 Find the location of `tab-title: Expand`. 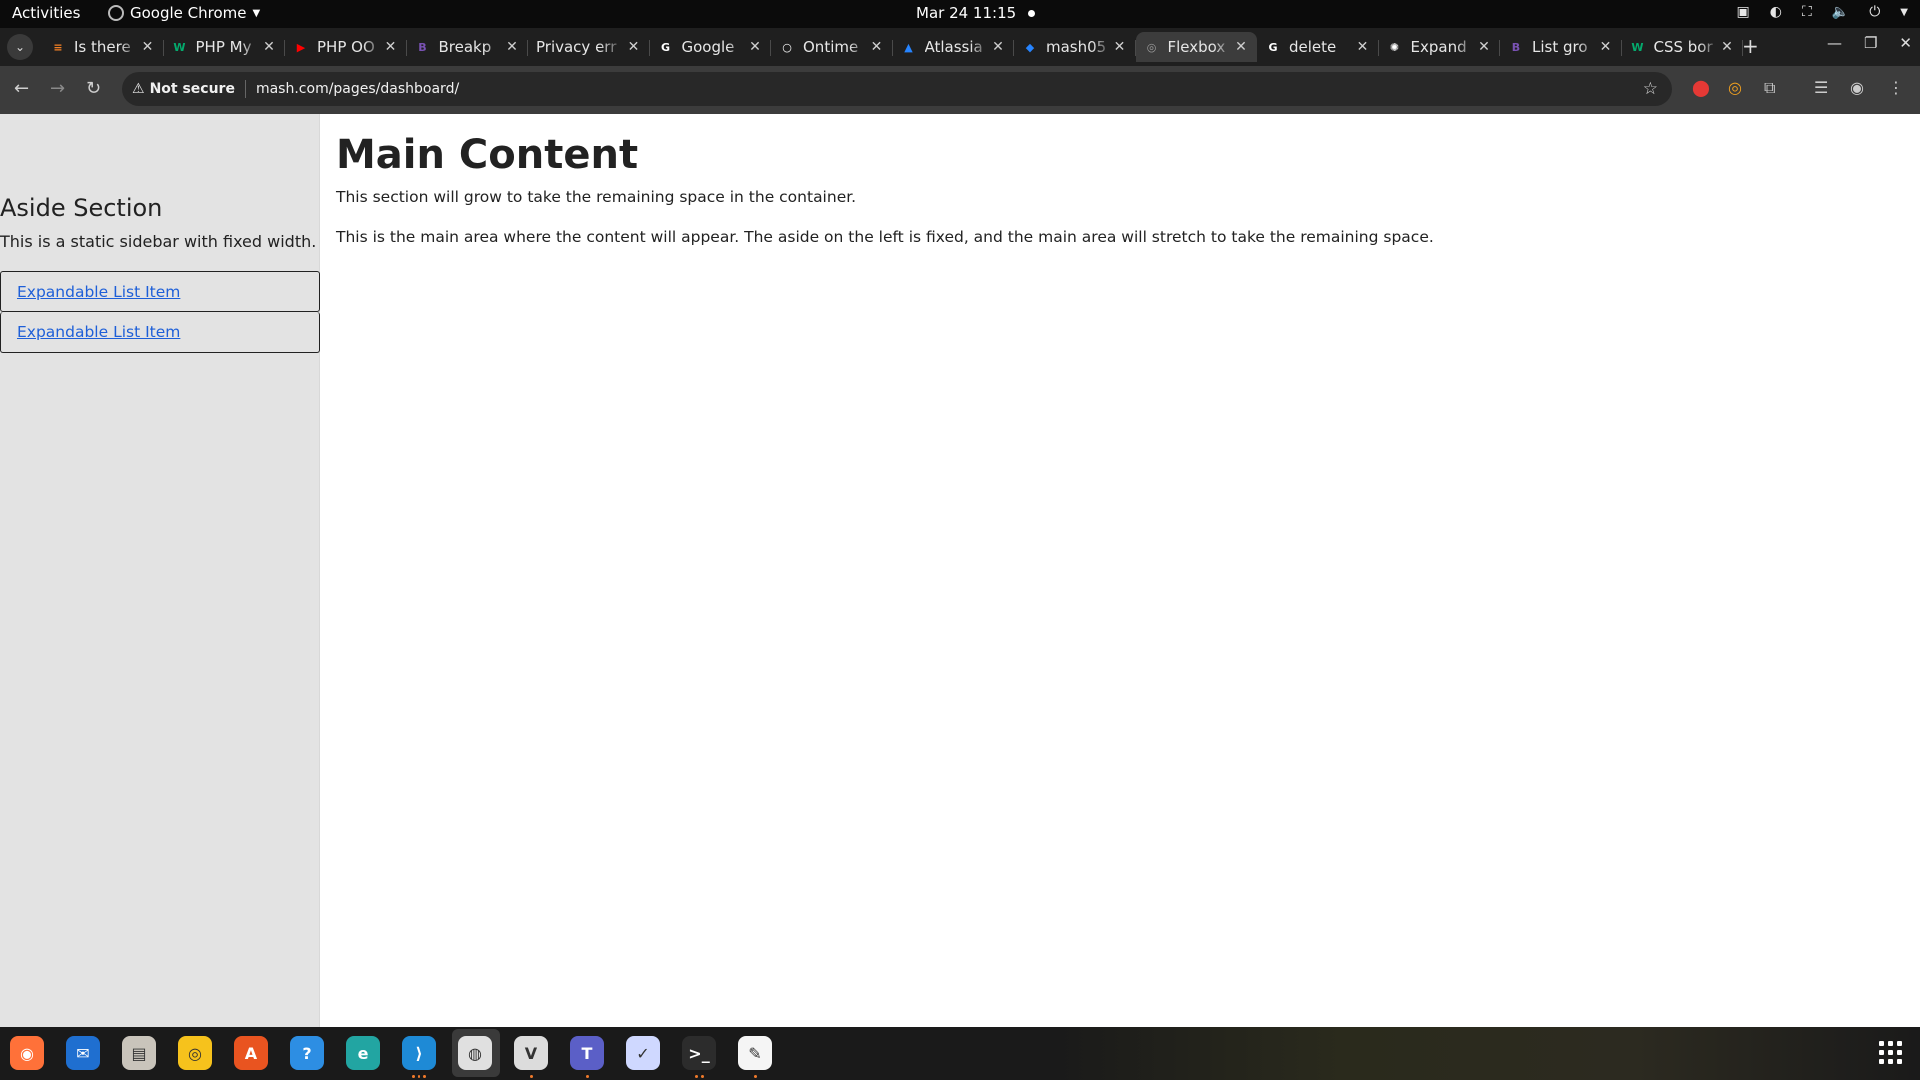

tab-title: Expand is located at coordinates (1438, 47).